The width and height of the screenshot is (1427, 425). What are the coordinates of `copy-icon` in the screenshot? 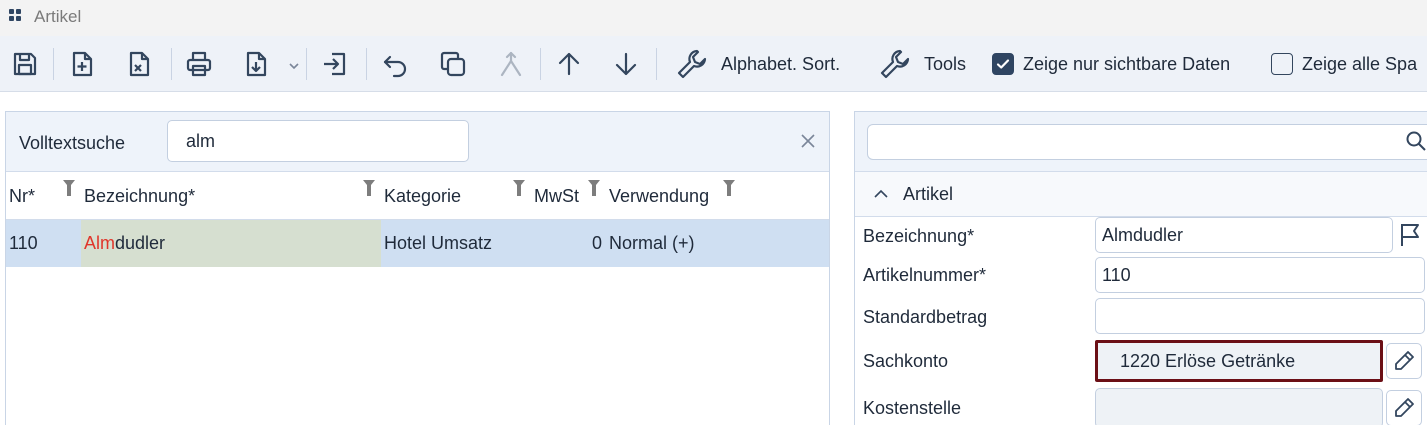 It's located at (453, 64).